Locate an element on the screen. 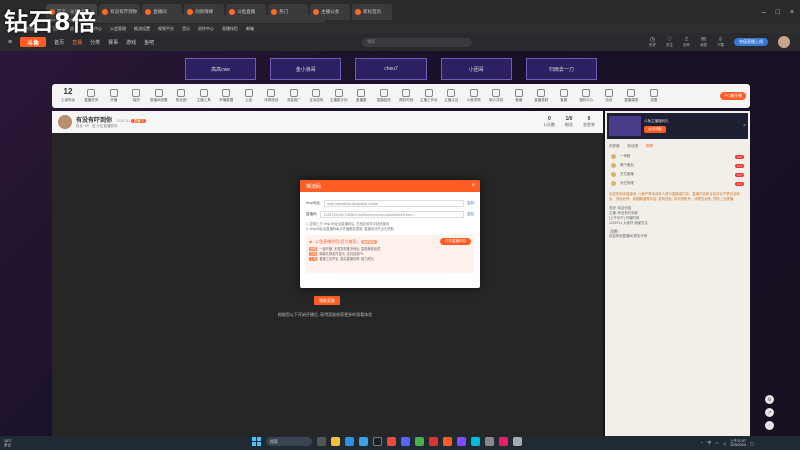 The width and height of the screenshot is (800, 450). download-icon: ⇩ 下载 is located at coordinates (720, 42).